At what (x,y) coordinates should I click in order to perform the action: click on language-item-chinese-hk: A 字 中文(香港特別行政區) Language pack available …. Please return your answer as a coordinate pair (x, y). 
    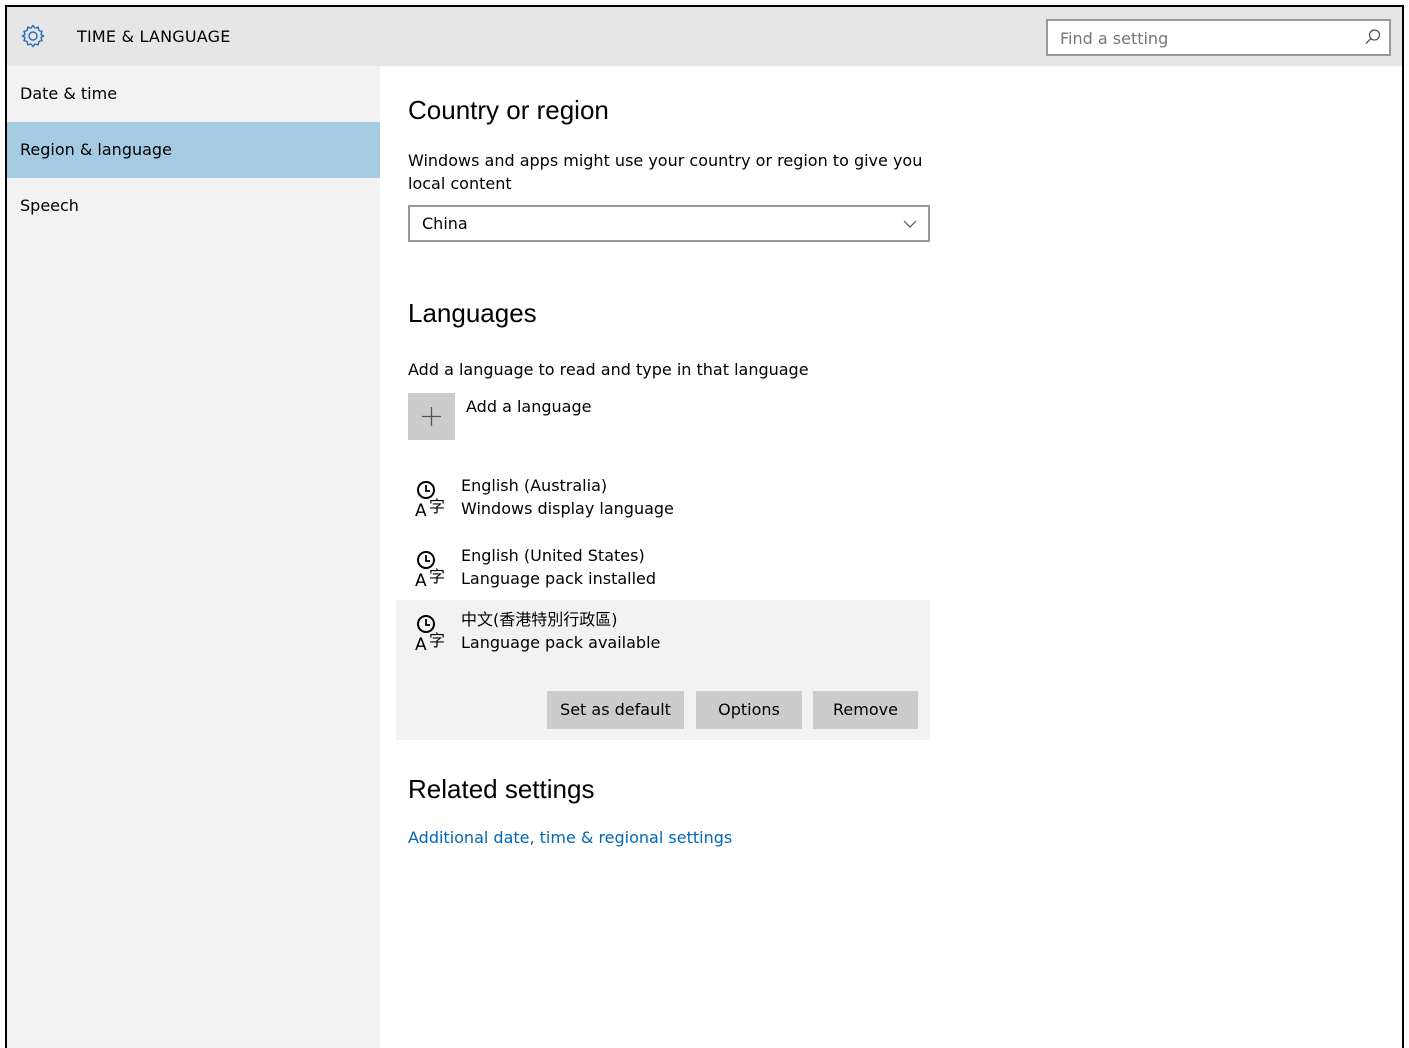
    Looking at the image, I should click on (663, 670).